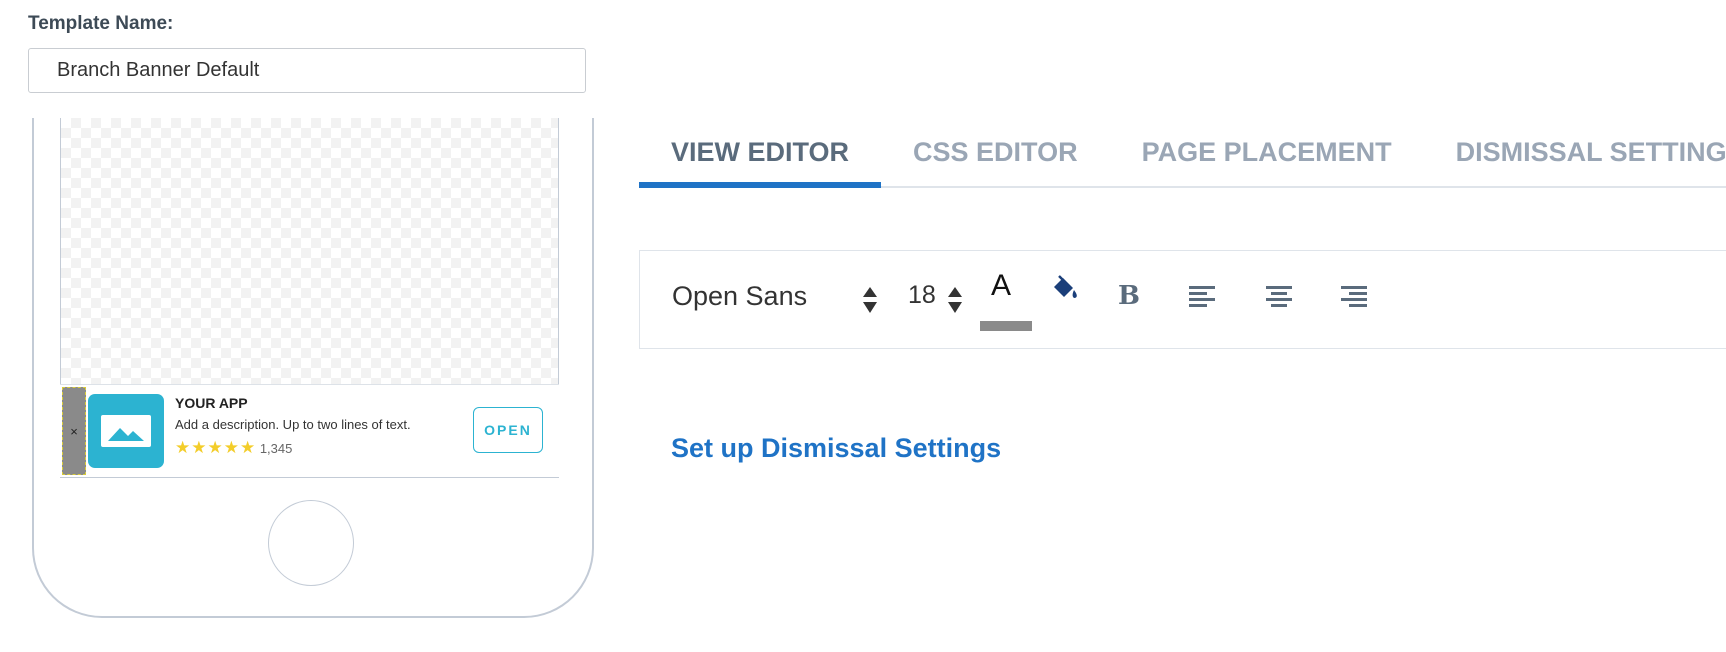 The image size is (1726, 652). Describe the element at coordinates (1006, 326) in the screenshot. I see `text-color-swatch` at that location.